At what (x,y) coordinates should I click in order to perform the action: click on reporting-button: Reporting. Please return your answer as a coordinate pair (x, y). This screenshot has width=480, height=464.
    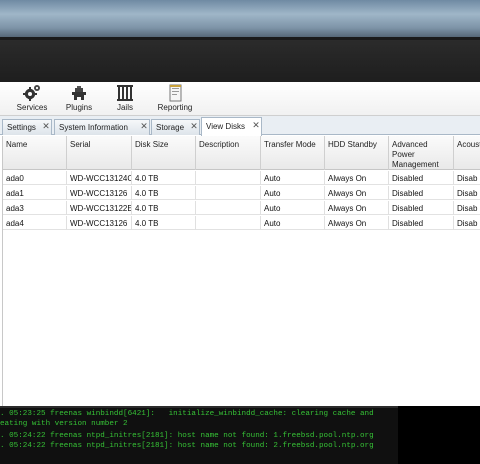
    Looking at the image, I should click on (175, 99).